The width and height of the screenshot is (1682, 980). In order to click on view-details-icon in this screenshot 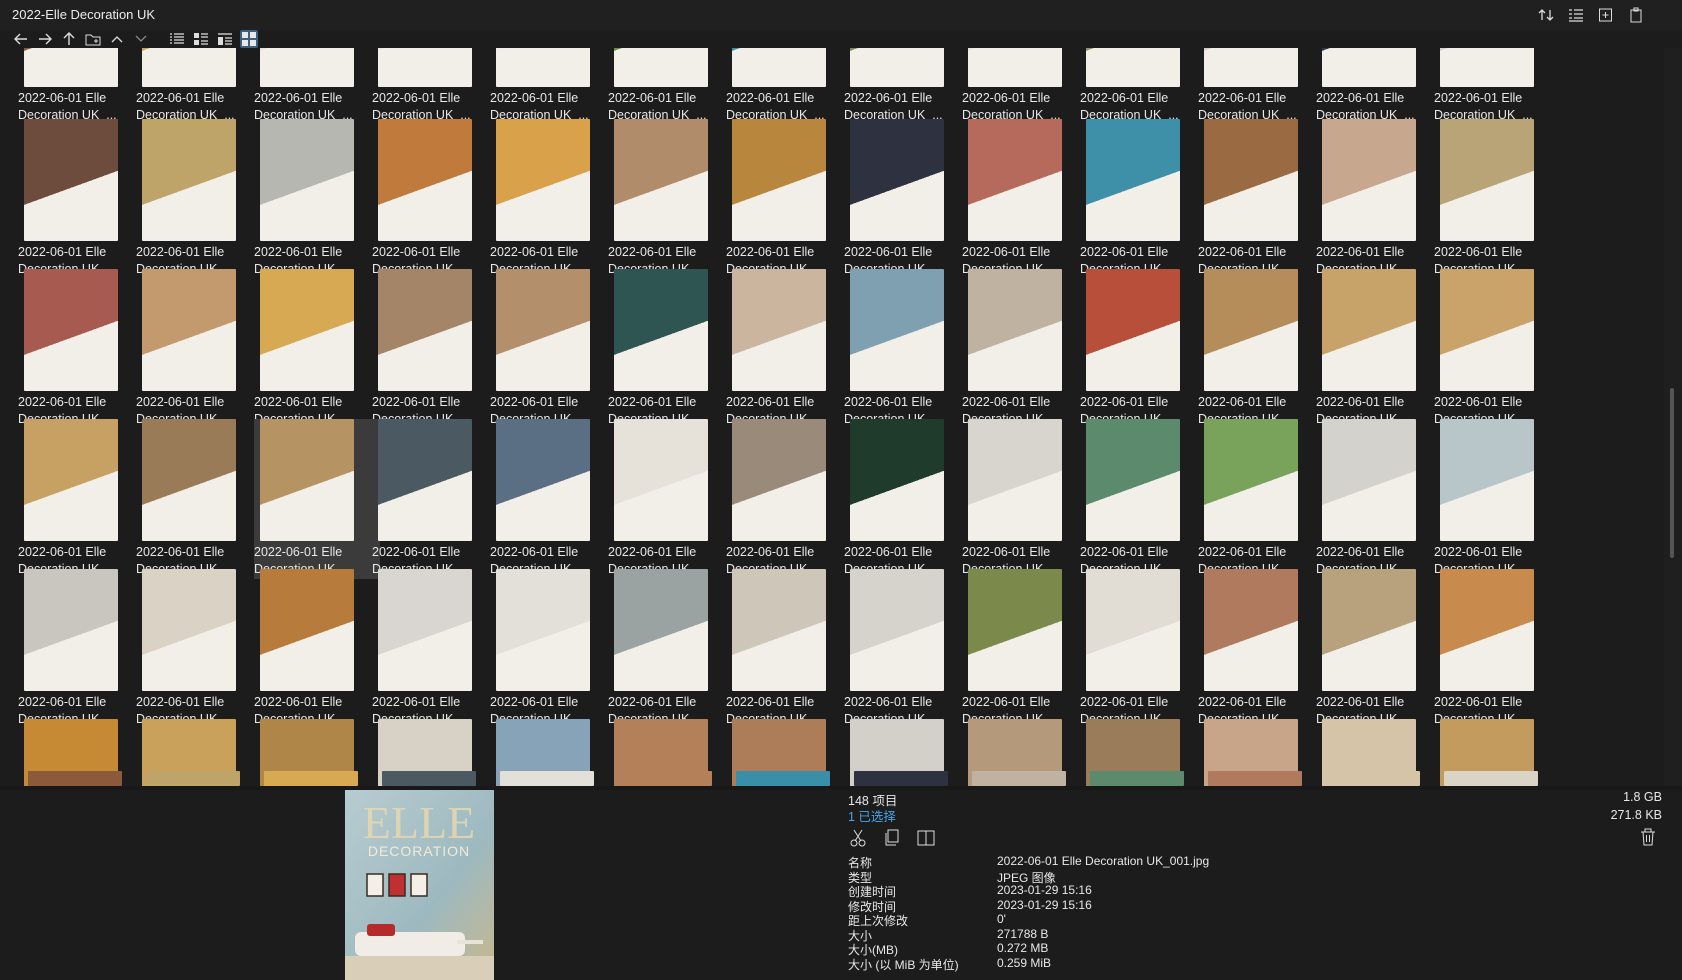, I will do `click(201, 39)`.